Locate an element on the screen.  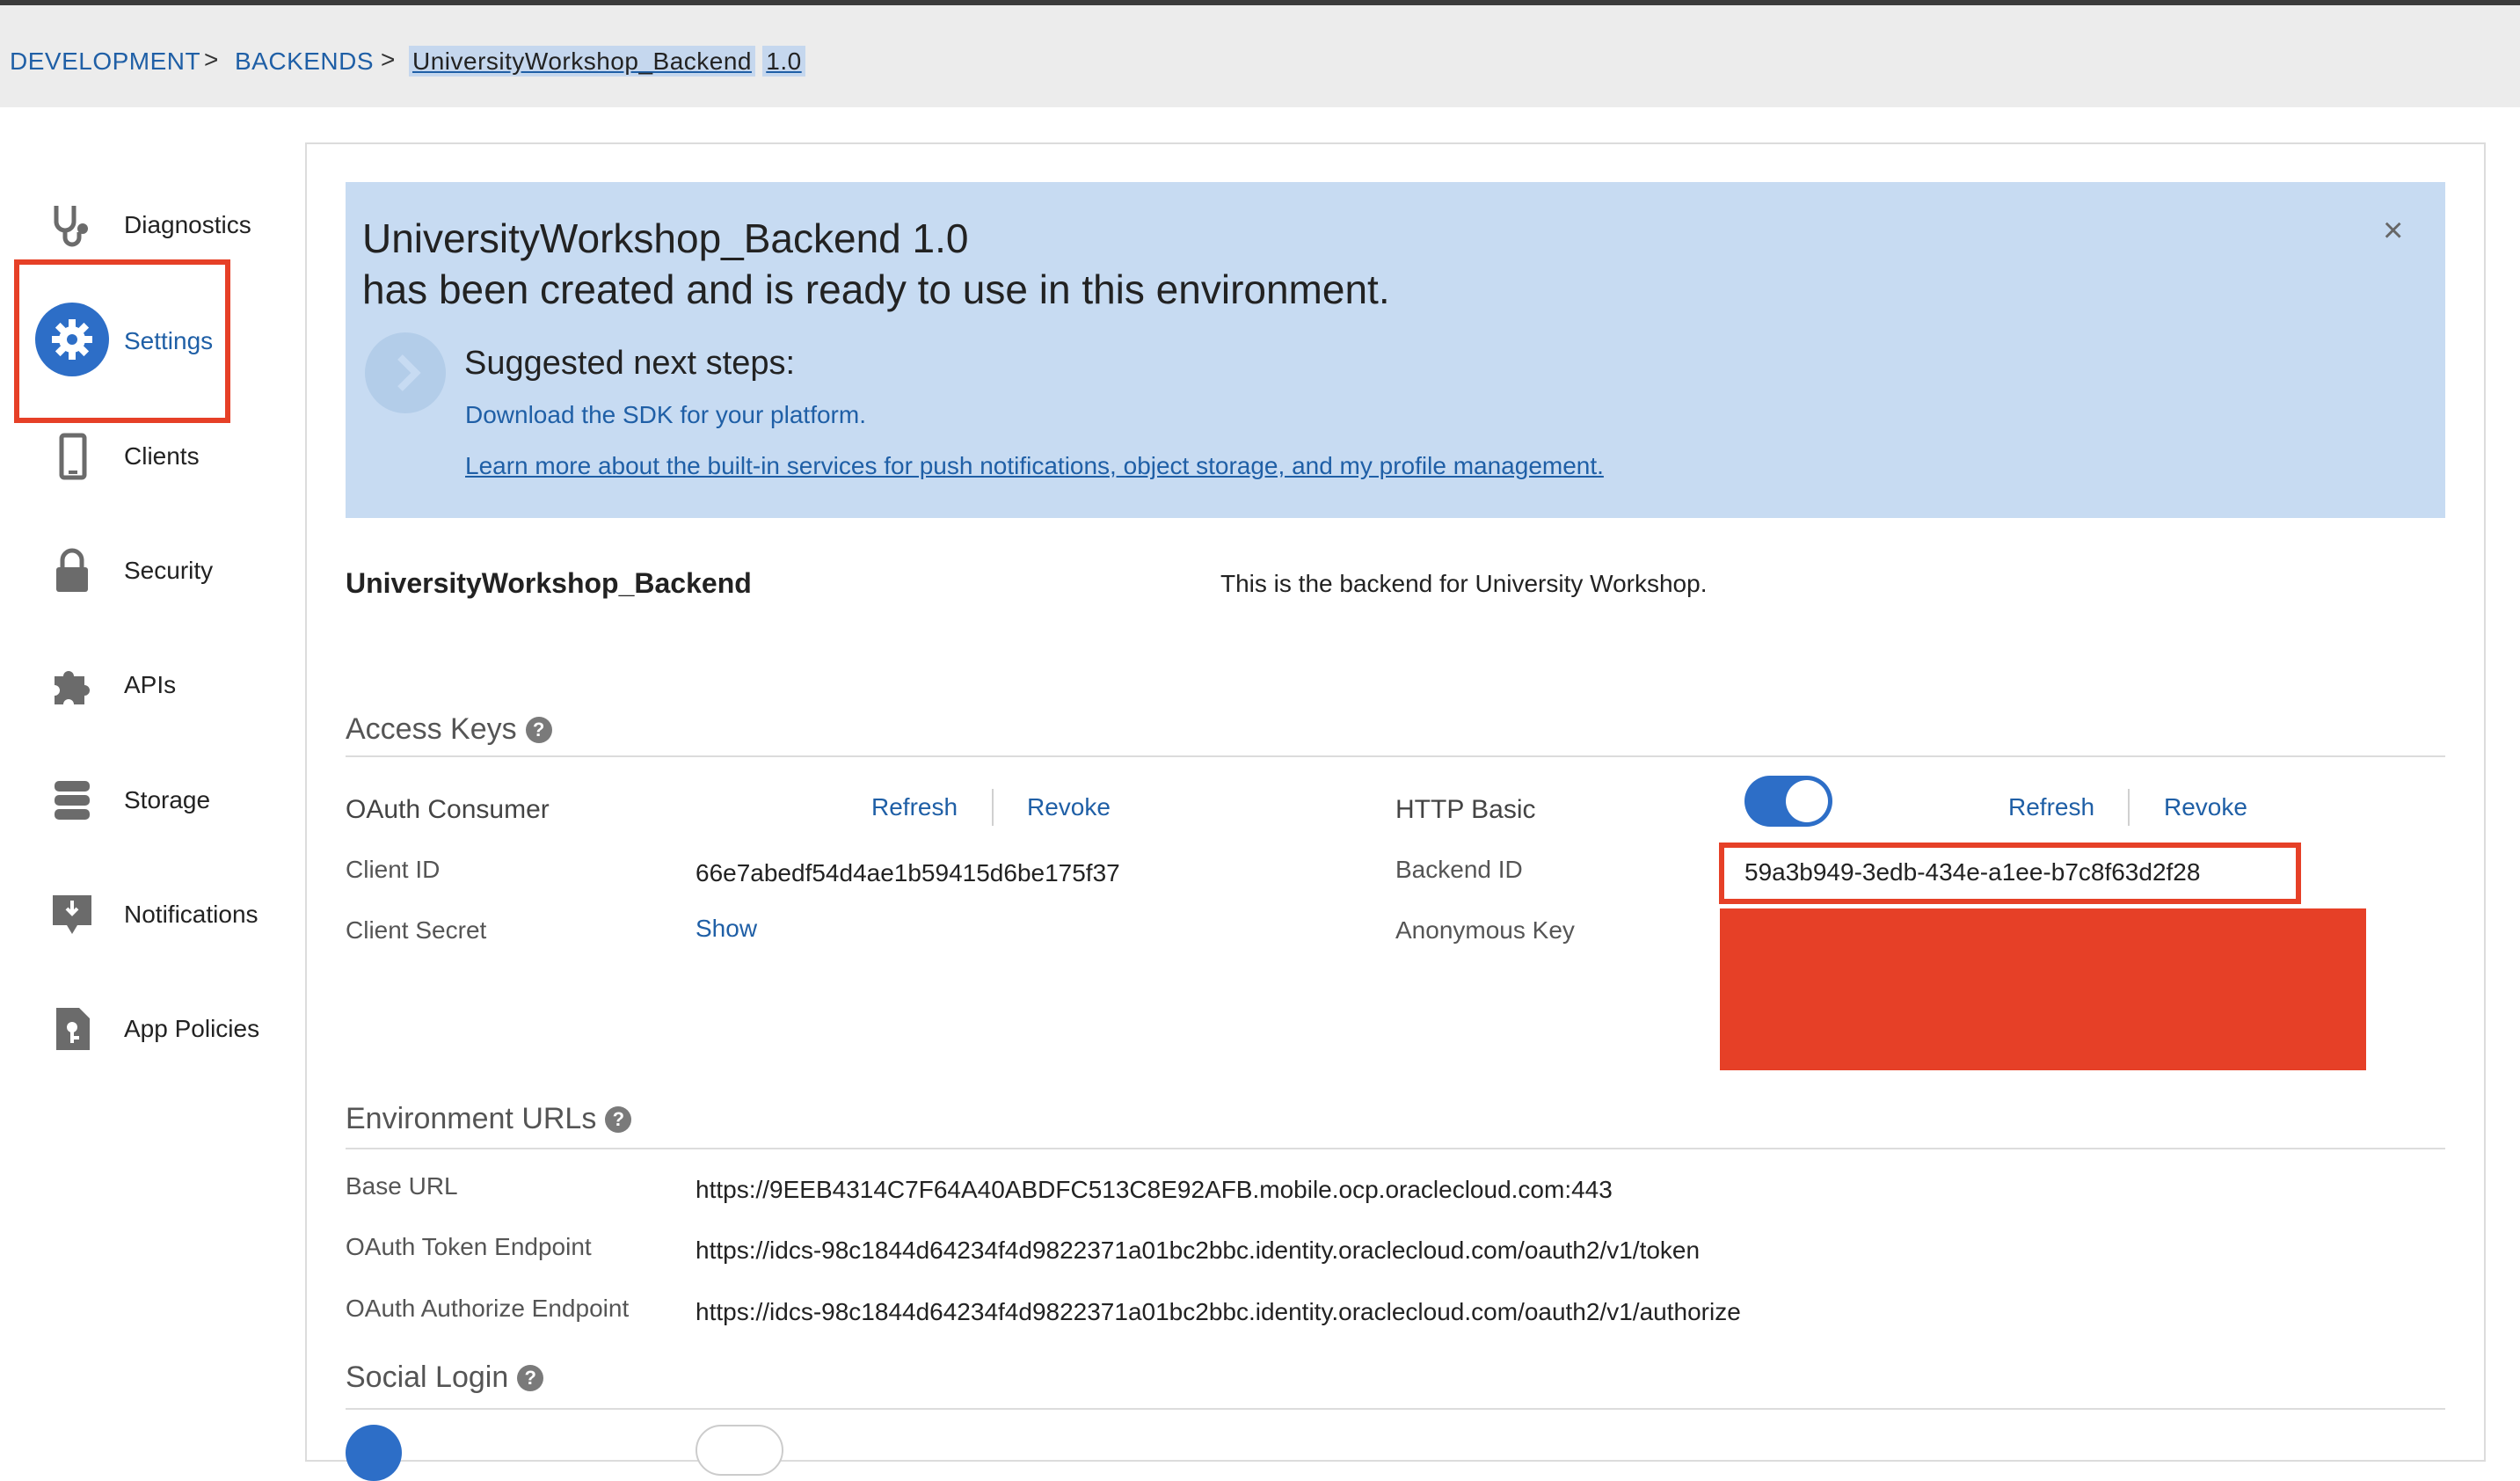
breadcrumb-current: UniversityWorkshop_Backend 1.0 is located at coordinates (607, 62).